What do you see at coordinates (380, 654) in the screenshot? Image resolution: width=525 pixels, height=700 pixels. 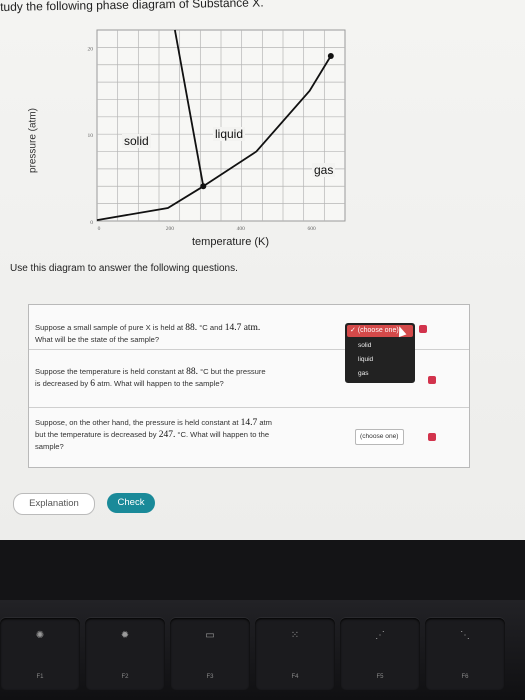 I see `key-f5: ⋰ F5` at bounding box center [380, 654].